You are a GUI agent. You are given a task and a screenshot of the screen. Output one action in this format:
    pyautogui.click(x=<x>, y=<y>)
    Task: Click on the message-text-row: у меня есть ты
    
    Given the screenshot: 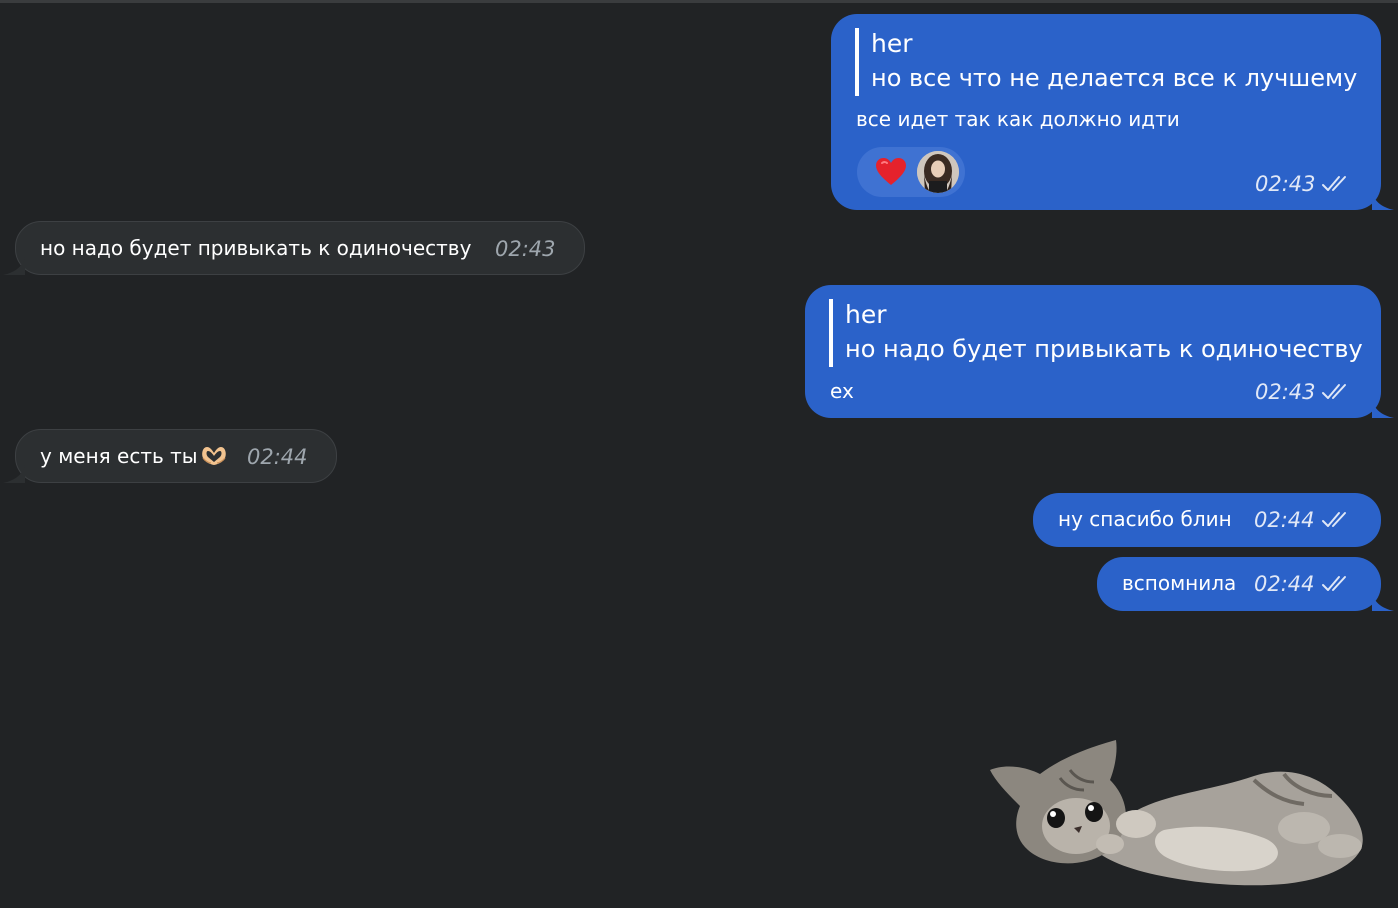 What is the action you would take?
    pyautogui.click(x=134, y=456)
    